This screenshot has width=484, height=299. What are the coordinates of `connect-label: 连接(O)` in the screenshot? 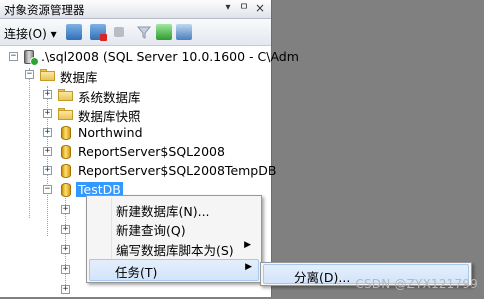 It's located at (25, 34).